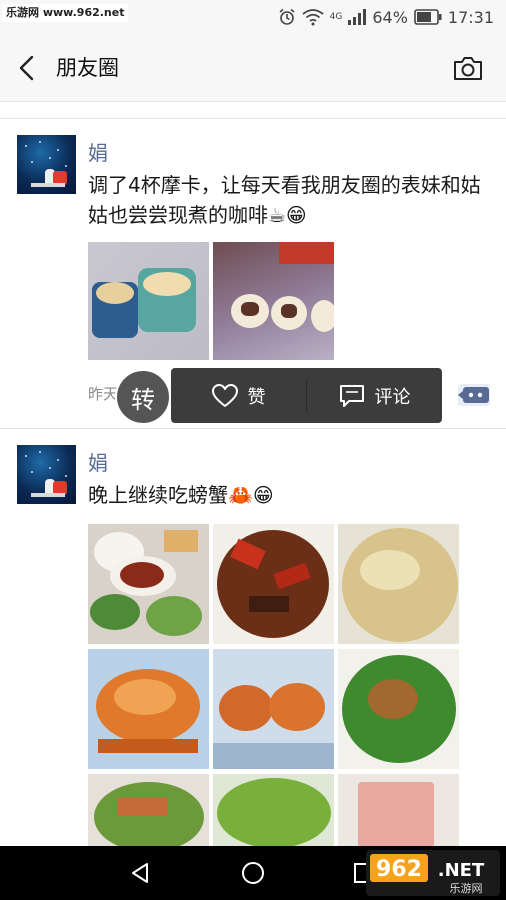 This screenshot has height=900, width=506. What do you see at coordinates (256, 397) in the screenshot?
I see `like-label: 赞` at bounding box center [256, 397].